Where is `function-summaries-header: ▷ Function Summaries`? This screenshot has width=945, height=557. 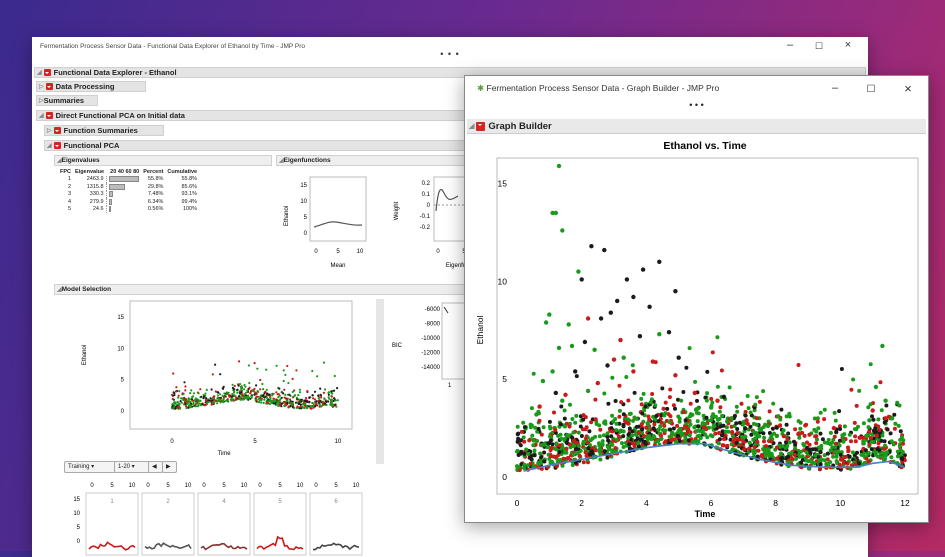
function-summaries-header: ▷ Function Summaries is located at coordinates (104, 130).